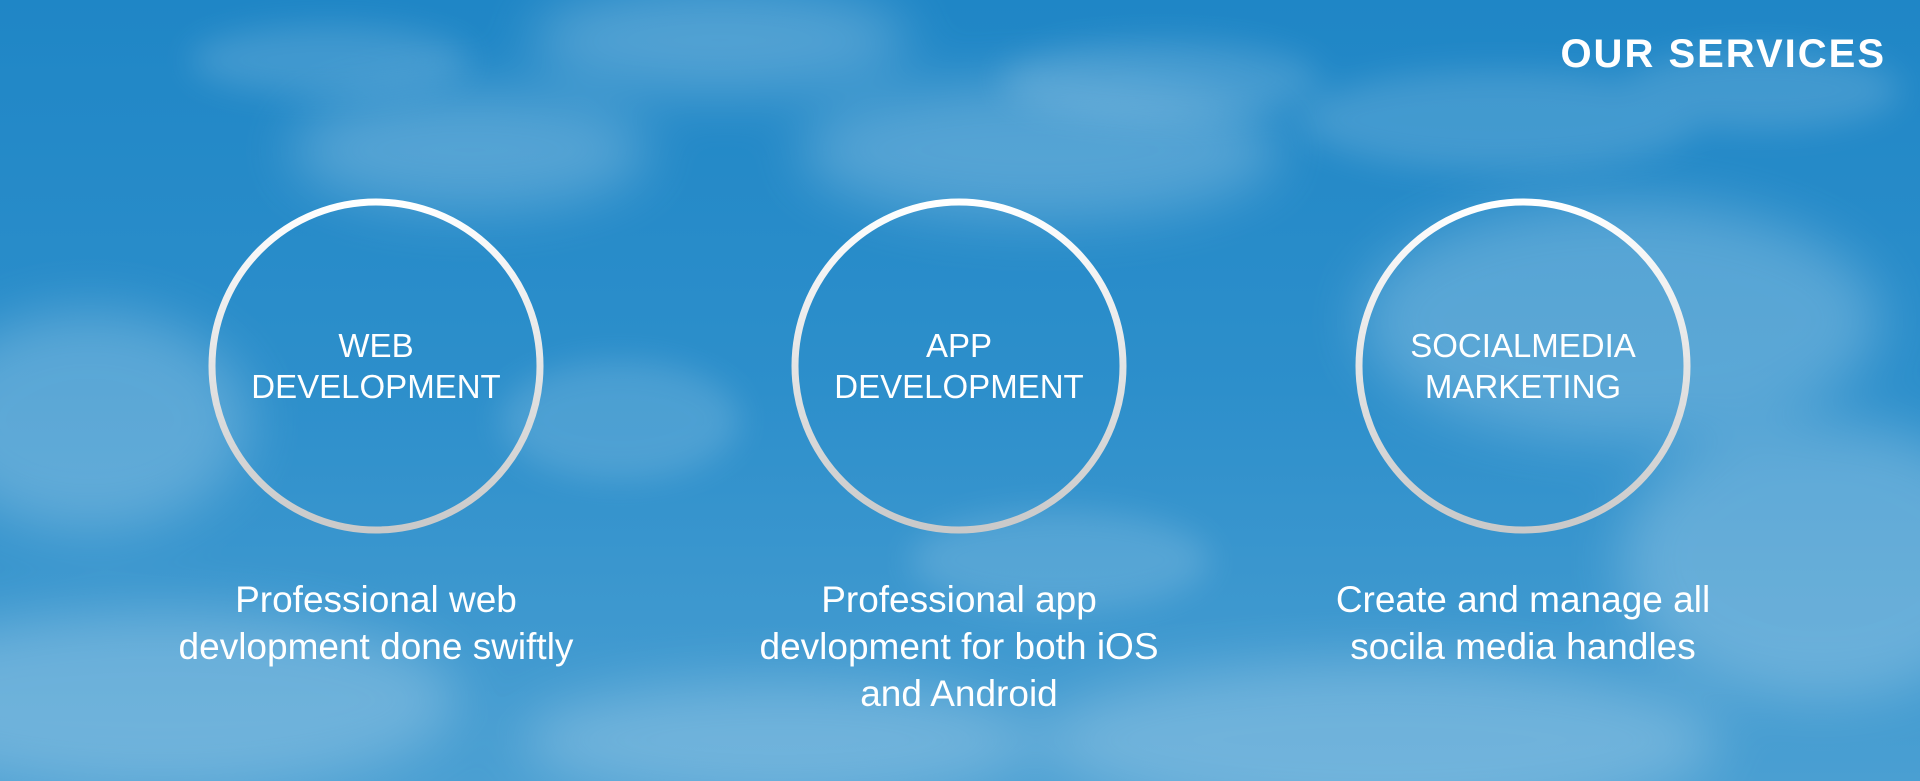 The image size is (1920, 781). What do you see at coordinates (1723, 54) in the screenshot?
I see `page-title: OUR SERVICES` at bounding box center [1723, 54].